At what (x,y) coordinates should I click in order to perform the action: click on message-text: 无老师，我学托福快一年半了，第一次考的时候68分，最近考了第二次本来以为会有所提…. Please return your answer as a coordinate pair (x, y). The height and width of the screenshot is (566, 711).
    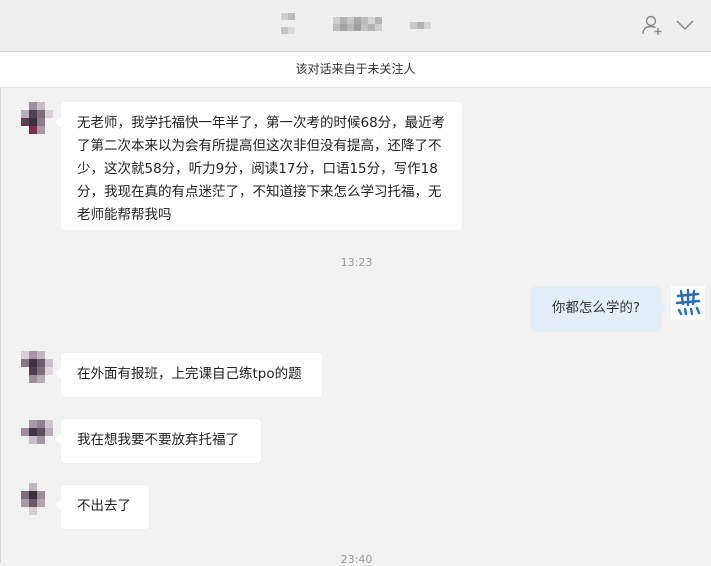
    Looking at the image, I should click on (261, 169).